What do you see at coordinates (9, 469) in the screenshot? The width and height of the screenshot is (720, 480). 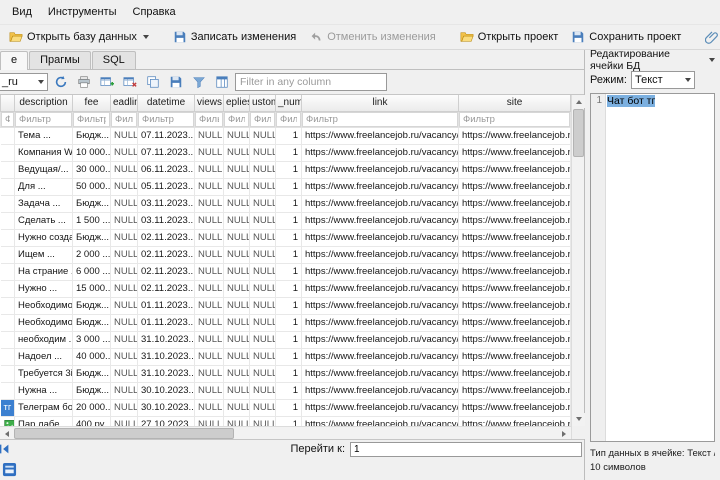 I see `dock-icon` at bounding box center [9, 469].